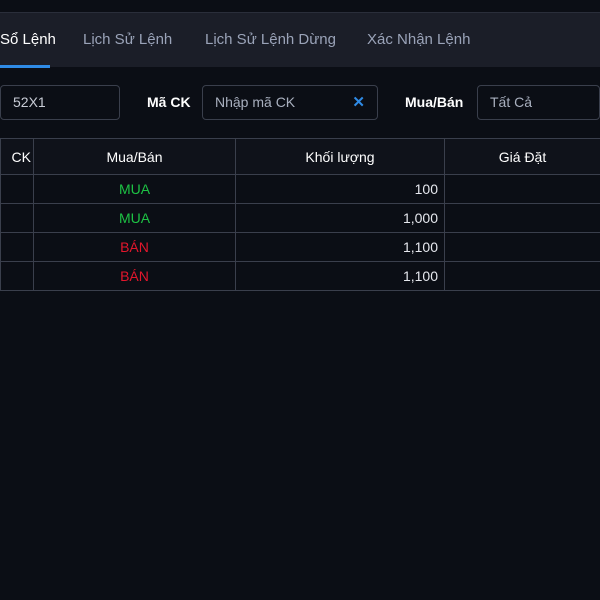 The width and height of the screenshot is (600, 600). What do you see at coordinates (17, 156) in the screenshot?
I see `header-symbol: CK` at bounding box center [17, 156].